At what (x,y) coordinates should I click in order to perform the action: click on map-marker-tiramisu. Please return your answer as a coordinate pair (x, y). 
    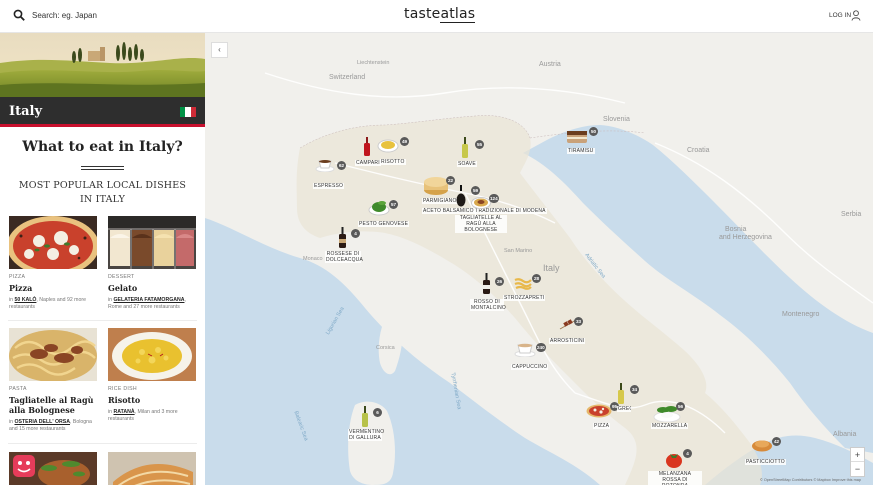
    Looking at the image, I should click on (577, 138).